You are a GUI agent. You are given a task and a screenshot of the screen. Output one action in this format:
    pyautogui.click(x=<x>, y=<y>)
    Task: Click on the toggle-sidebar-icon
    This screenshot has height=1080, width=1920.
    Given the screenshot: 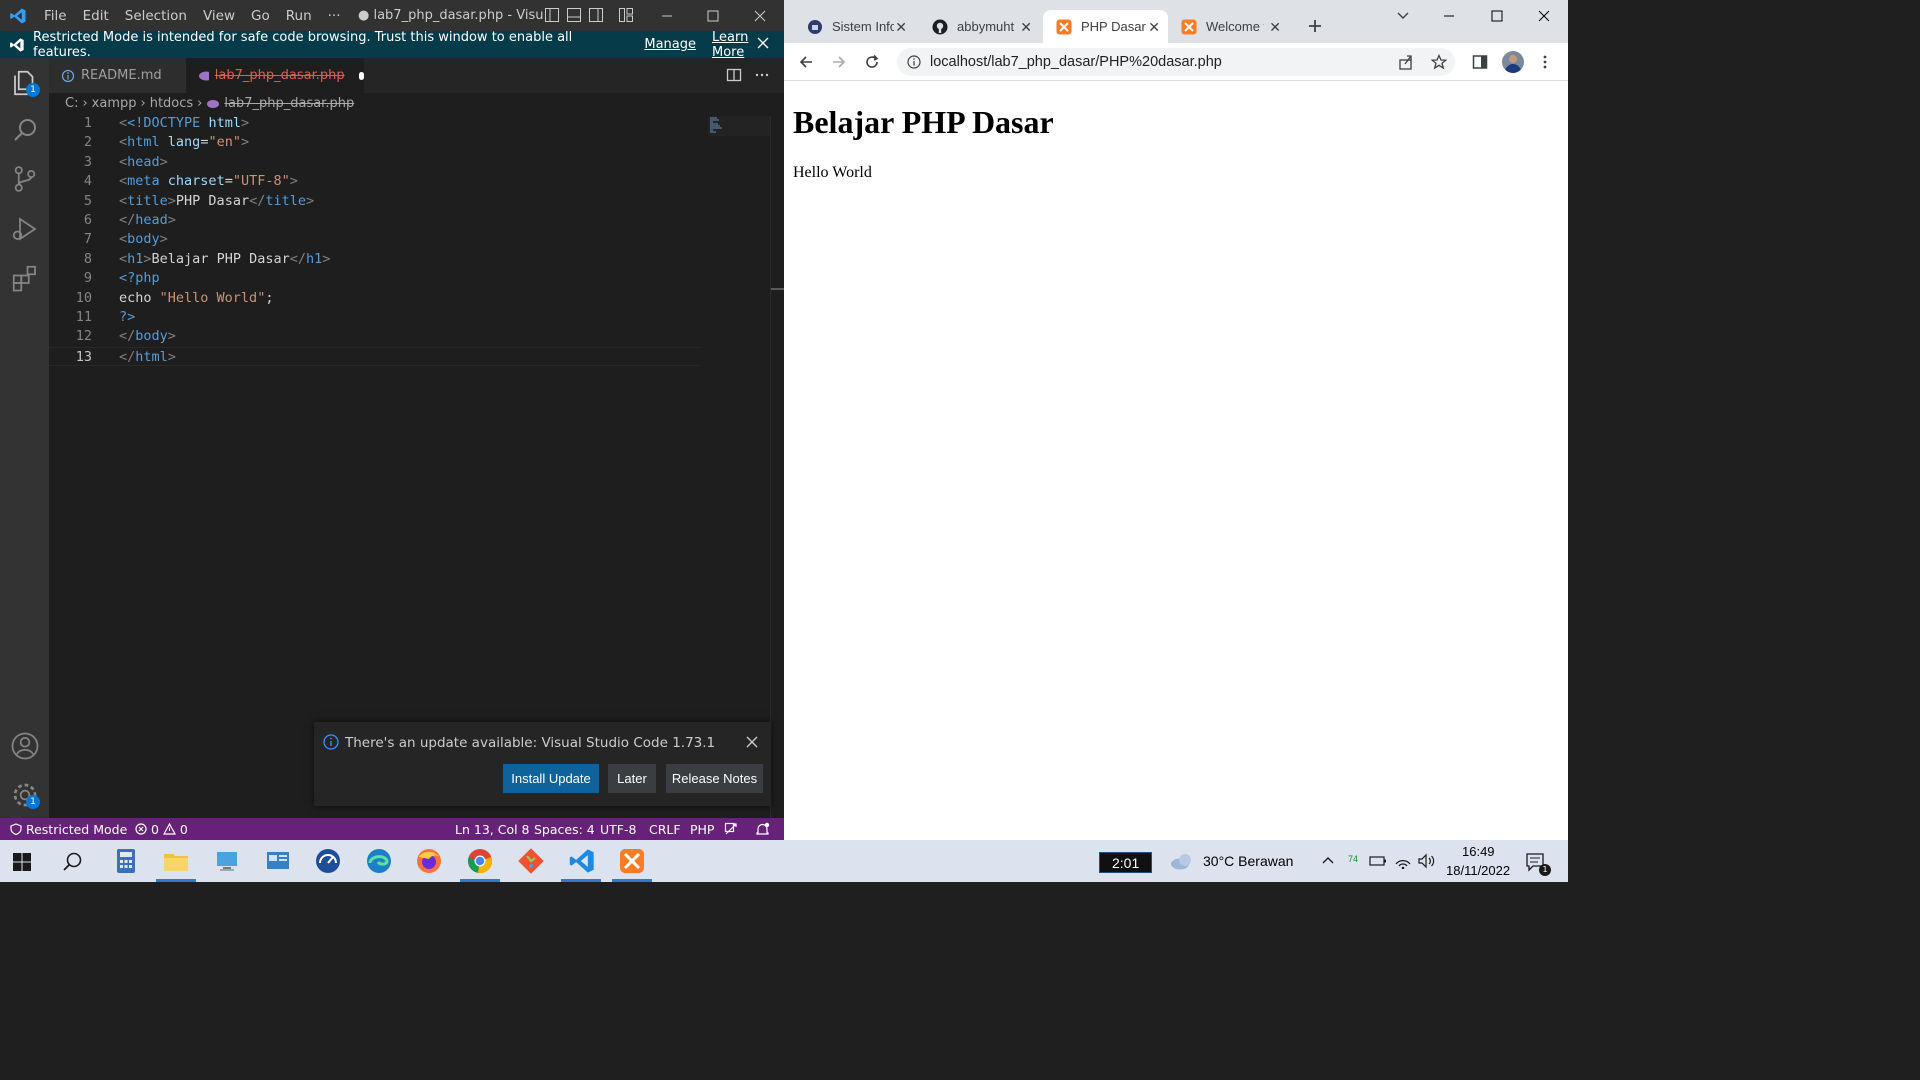 What is the action you would take?
    pyautogui.click(x=552, y=15)
    